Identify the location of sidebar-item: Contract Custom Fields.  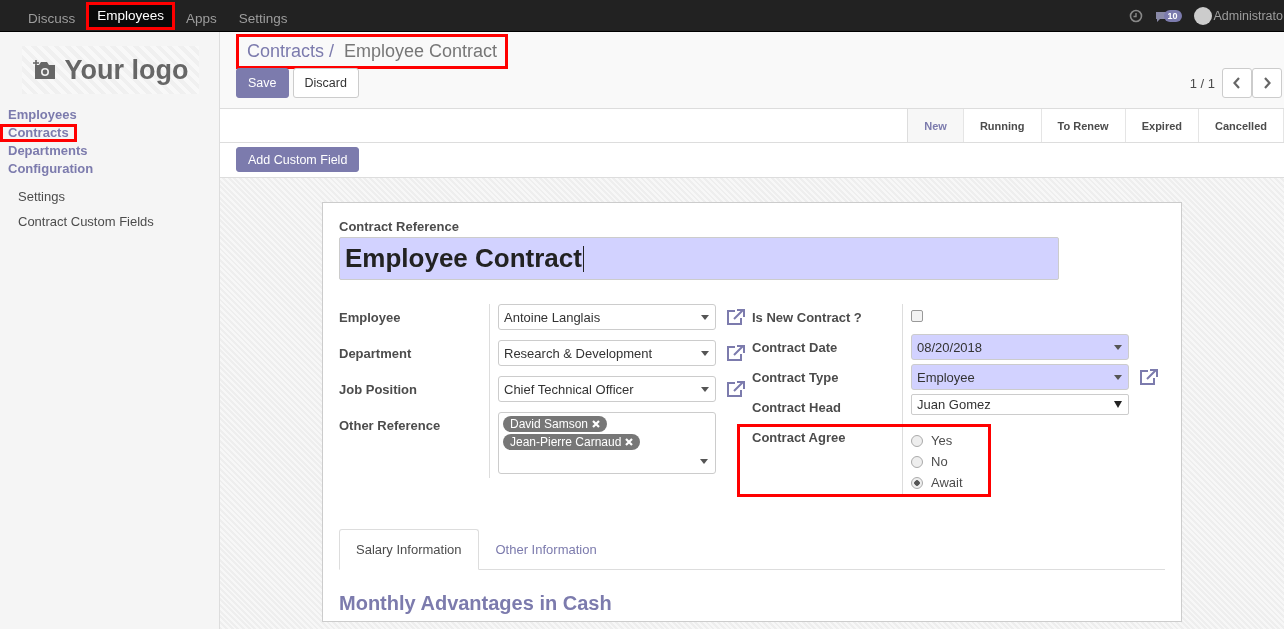
(109, 221).